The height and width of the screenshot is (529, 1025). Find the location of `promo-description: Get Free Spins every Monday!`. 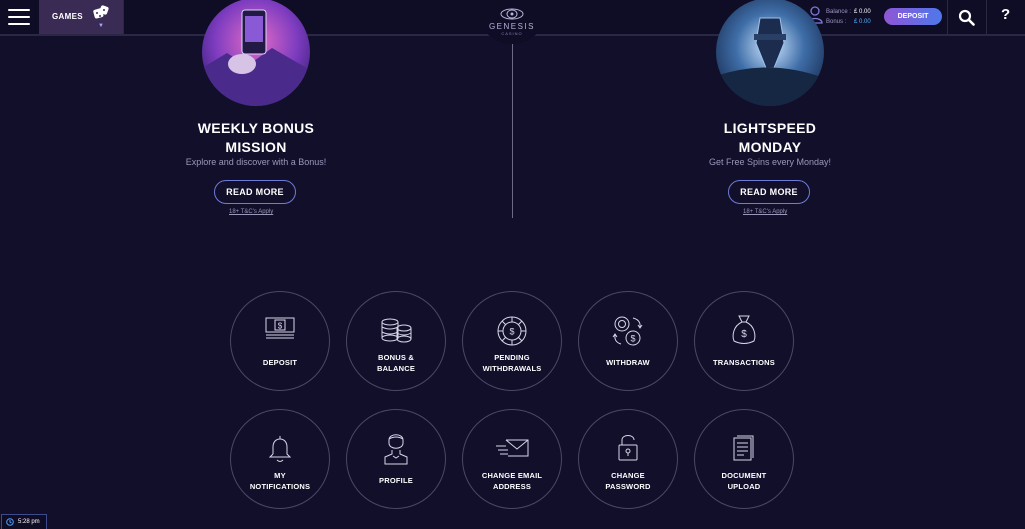

promo-description: Get Free Spins every Monday! is located at coordinates (770, 162).